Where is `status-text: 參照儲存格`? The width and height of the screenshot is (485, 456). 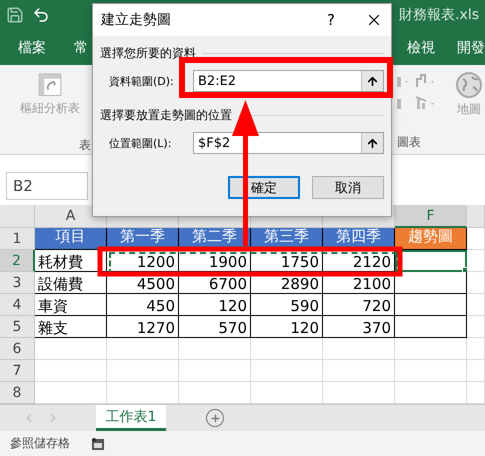 status-text: 參照儲存格 is located at coordinates (40, 443).